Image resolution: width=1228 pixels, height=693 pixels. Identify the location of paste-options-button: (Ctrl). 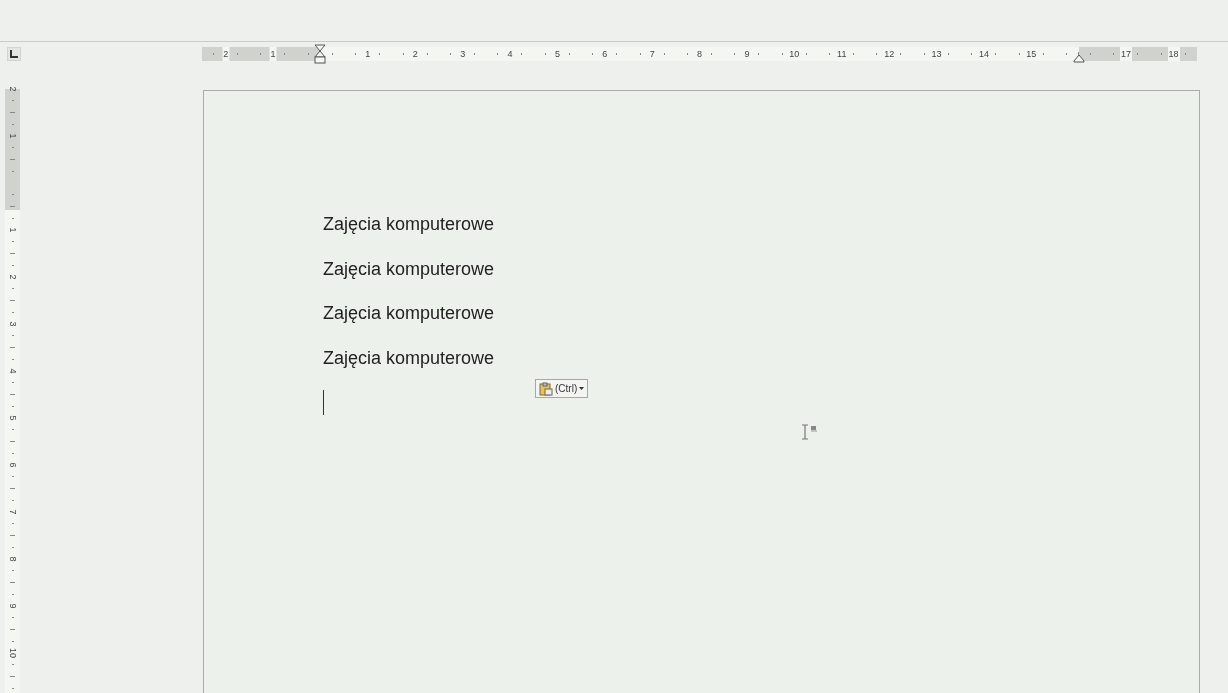
(562, 388).